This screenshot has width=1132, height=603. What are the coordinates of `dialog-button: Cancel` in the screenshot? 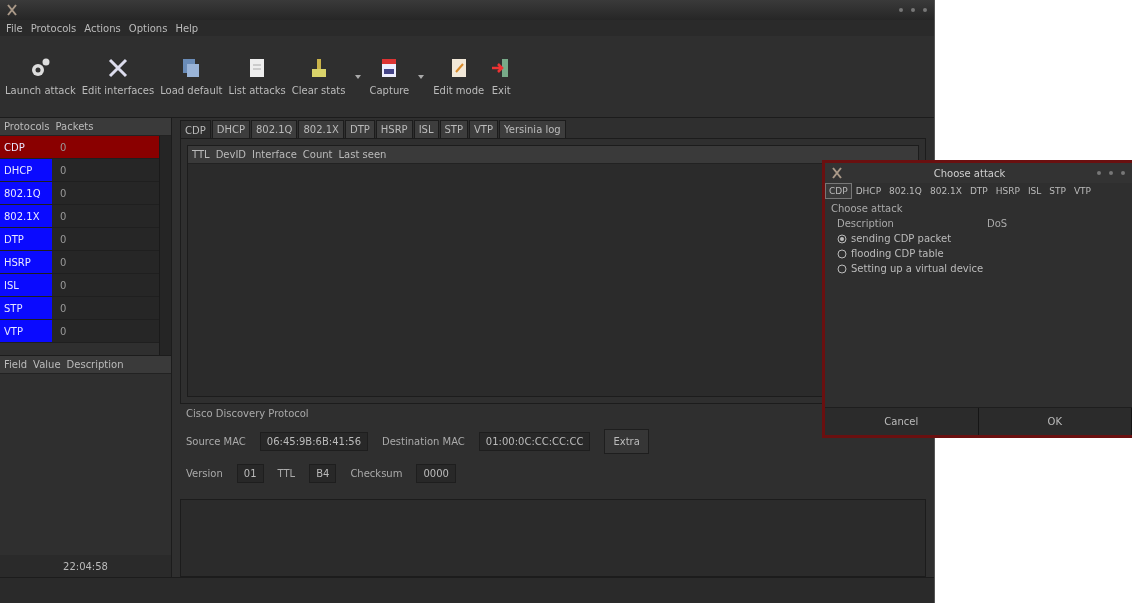 It's located at (902, 421).